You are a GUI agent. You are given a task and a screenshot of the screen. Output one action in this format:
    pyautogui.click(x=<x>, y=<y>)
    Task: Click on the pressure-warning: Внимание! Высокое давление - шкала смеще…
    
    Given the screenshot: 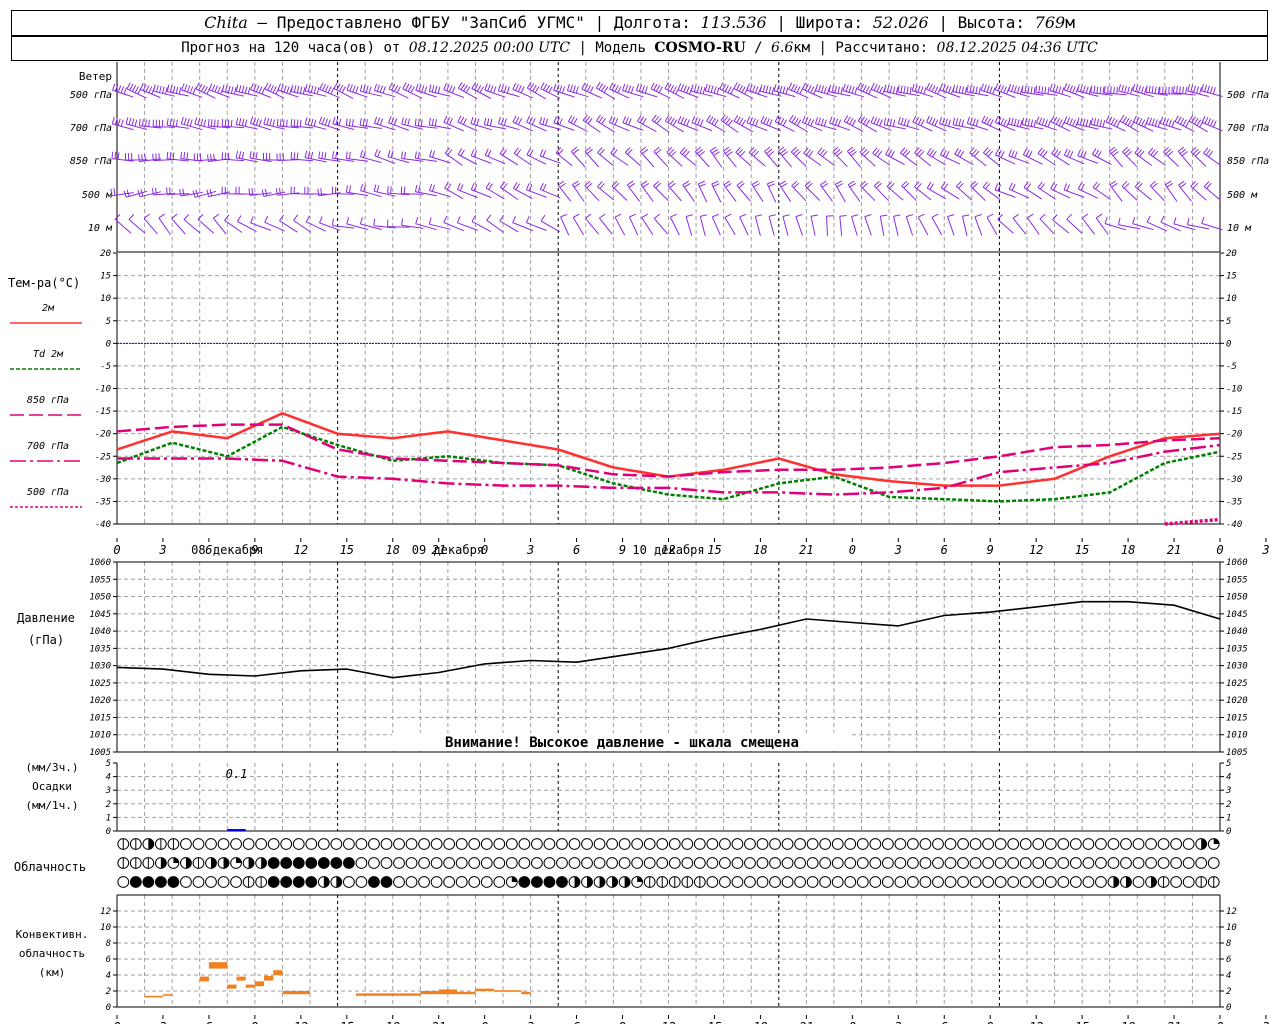 What is the action you would take?
    pyautogui.click(x=622, y=743)
    